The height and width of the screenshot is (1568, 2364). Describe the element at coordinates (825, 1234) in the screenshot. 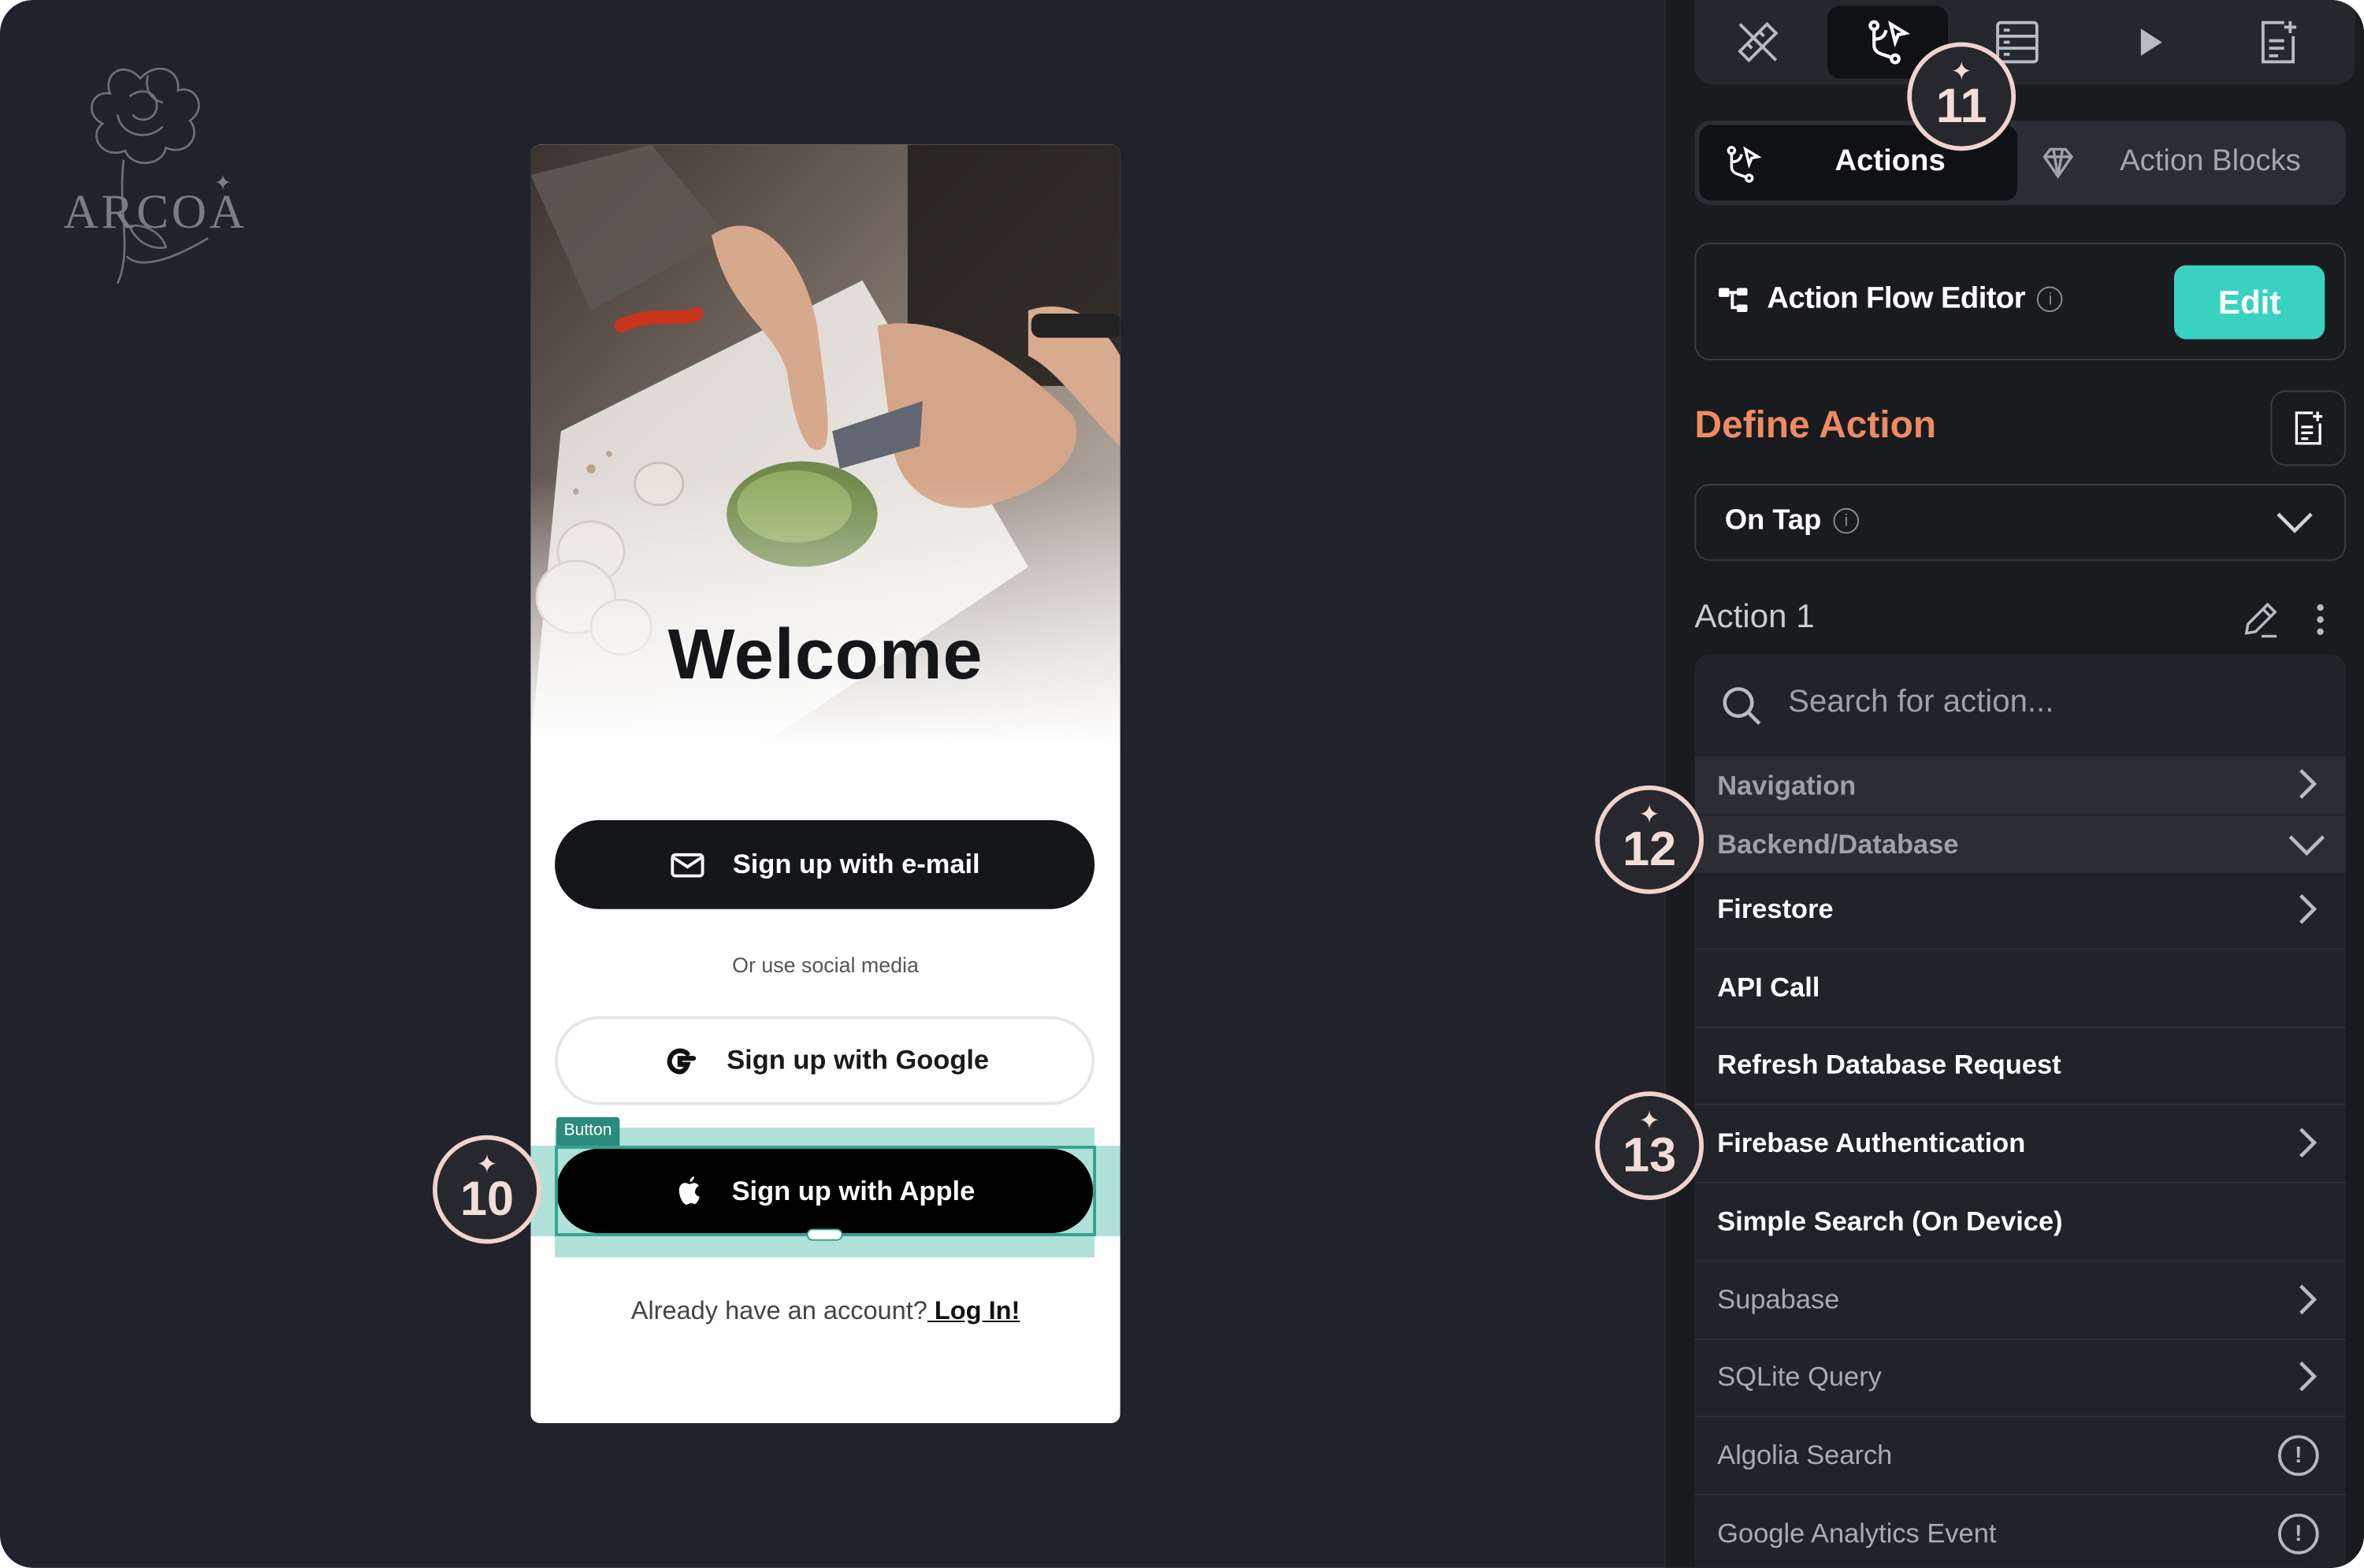

I see `resize-handle` at that location.